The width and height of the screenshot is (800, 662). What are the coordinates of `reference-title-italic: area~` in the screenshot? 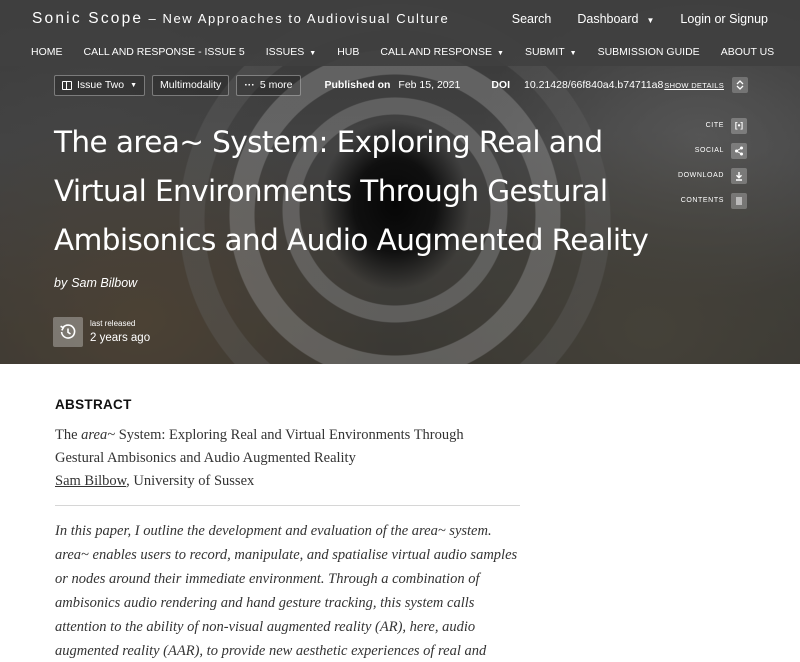 It's located at (98, 435).